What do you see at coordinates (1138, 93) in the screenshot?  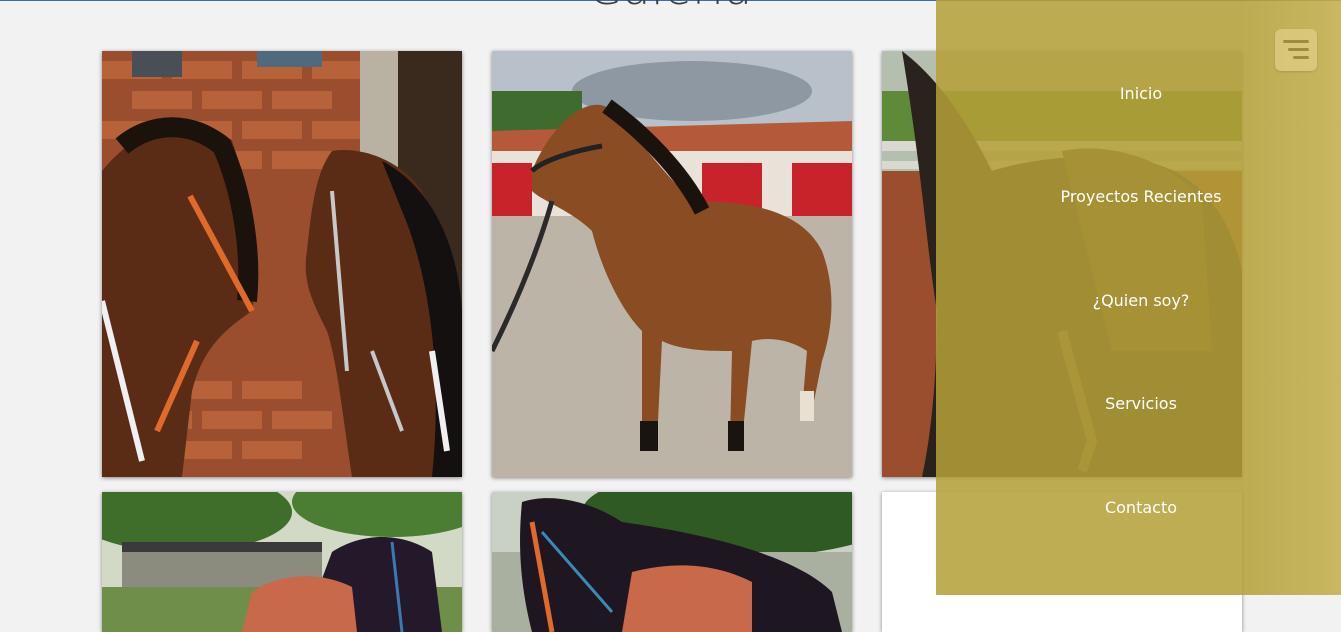 I see `nav-item-inicio: Inicio` at bounding box center [1138, 93].